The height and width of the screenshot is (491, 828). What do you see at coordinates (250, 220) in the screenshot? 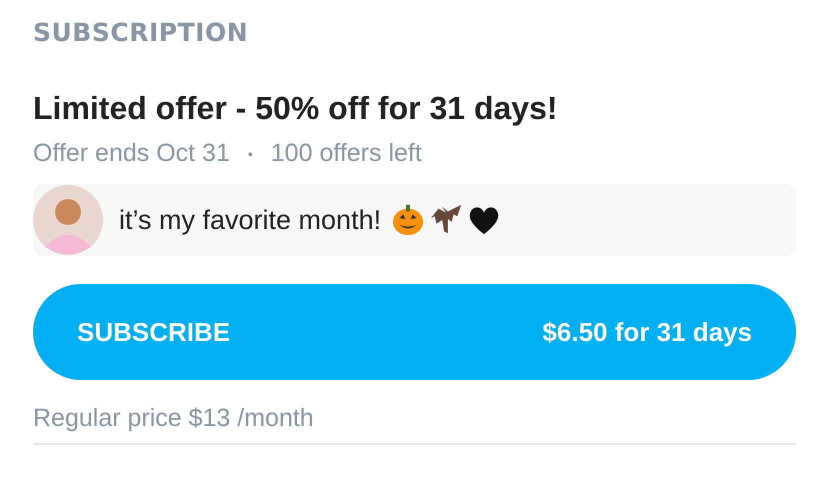
I see `message-text: it’s my favorite month!` at bounding box center [250, 220].